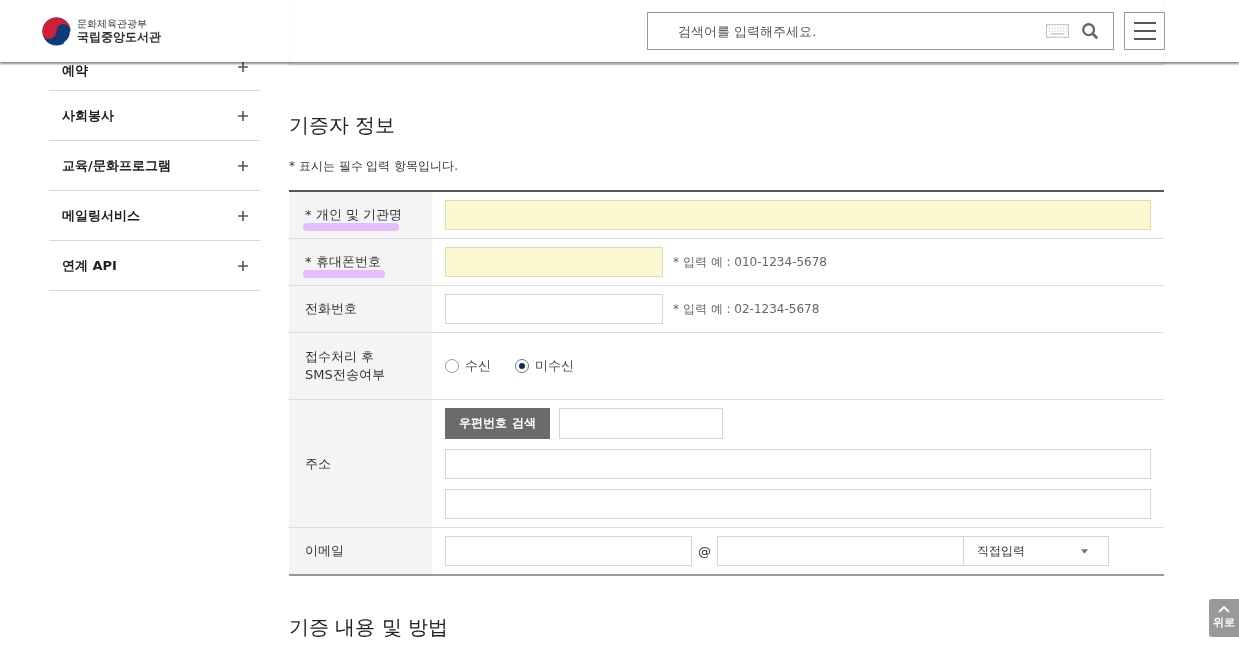  I want to click on at-sign: @, so click(704, 551).